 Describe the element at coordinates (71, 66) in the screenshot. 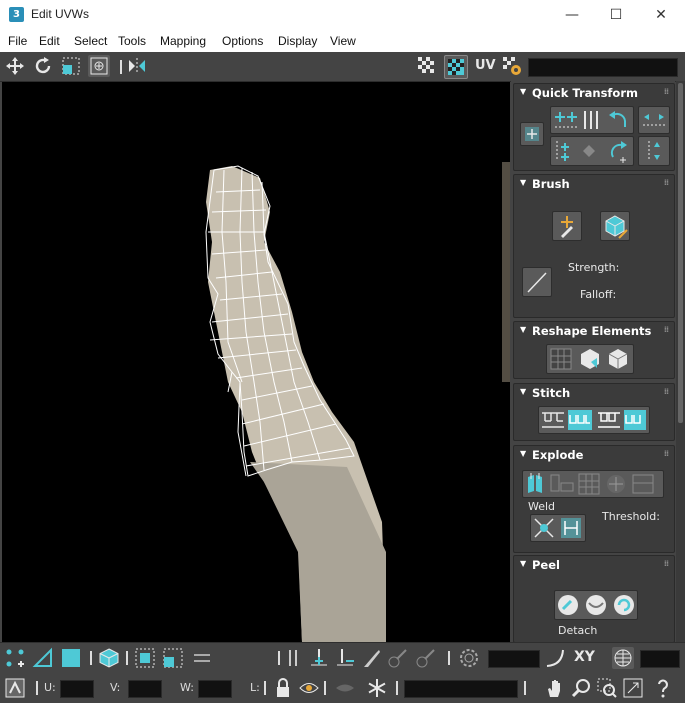

I see `scale-tool-button` at that location.